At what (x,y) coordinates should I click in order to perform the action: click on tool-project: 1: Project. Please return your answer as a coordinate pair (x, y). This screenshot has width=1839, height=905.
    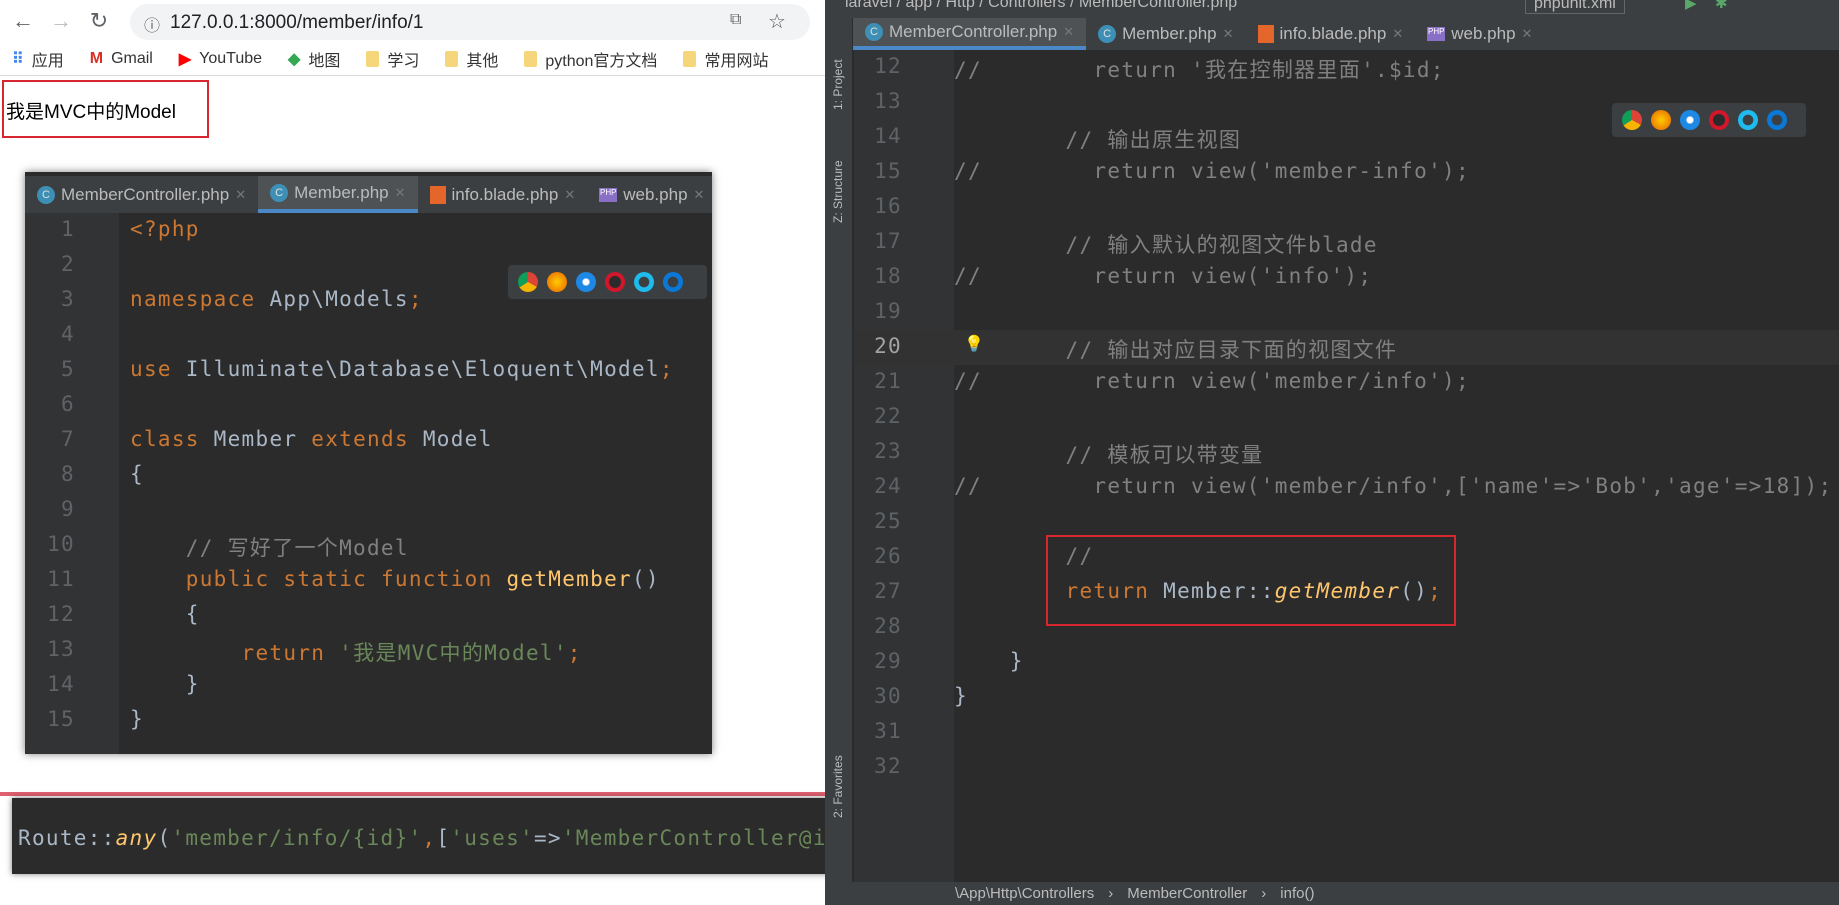
    Looking at the image, I should click on (838, 84).